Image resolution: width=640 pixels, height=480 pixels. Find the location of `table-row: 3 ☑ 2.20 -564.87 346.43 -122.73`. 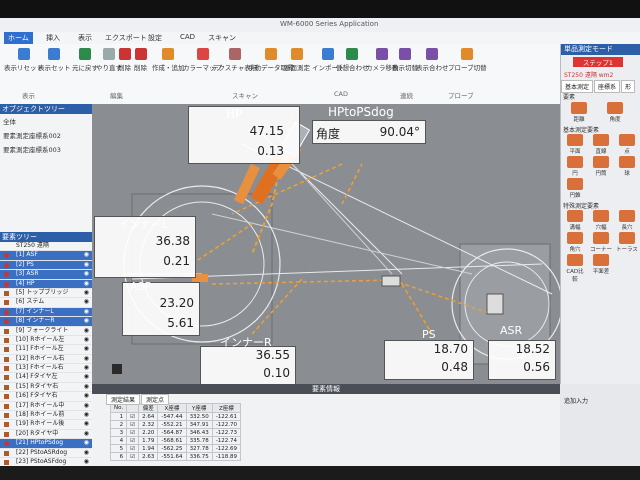

table-row: 3 ☑ 2.20 -564.87 346.43 -122.73 is located at coordinates (175, 432).